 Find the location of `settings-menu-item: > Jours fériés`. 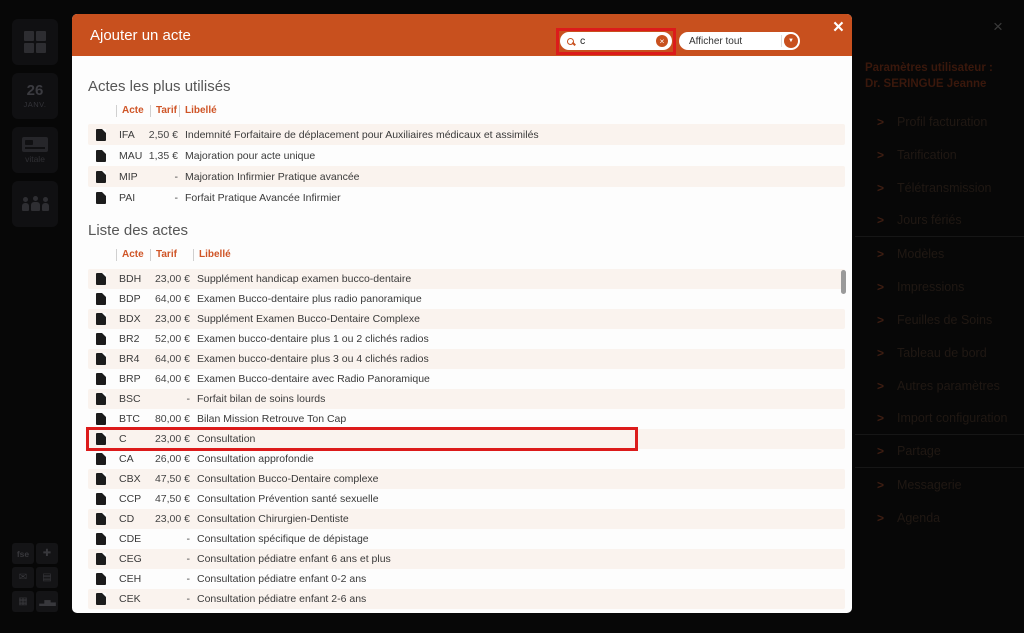

settings-menu-item: > Jours fériés is located at coordinates (939, 220).